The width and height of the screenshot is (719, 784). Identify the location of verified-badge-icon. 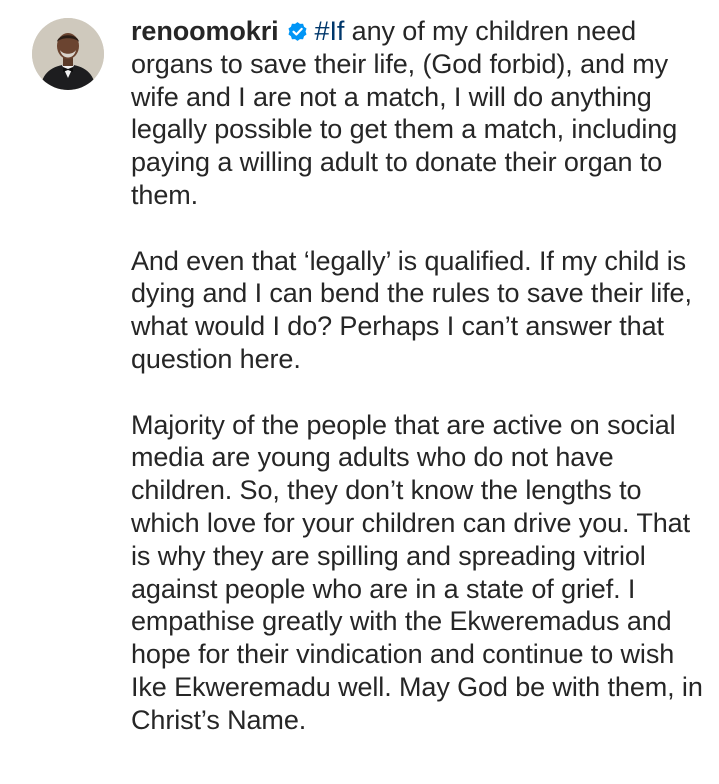
(297, 29).